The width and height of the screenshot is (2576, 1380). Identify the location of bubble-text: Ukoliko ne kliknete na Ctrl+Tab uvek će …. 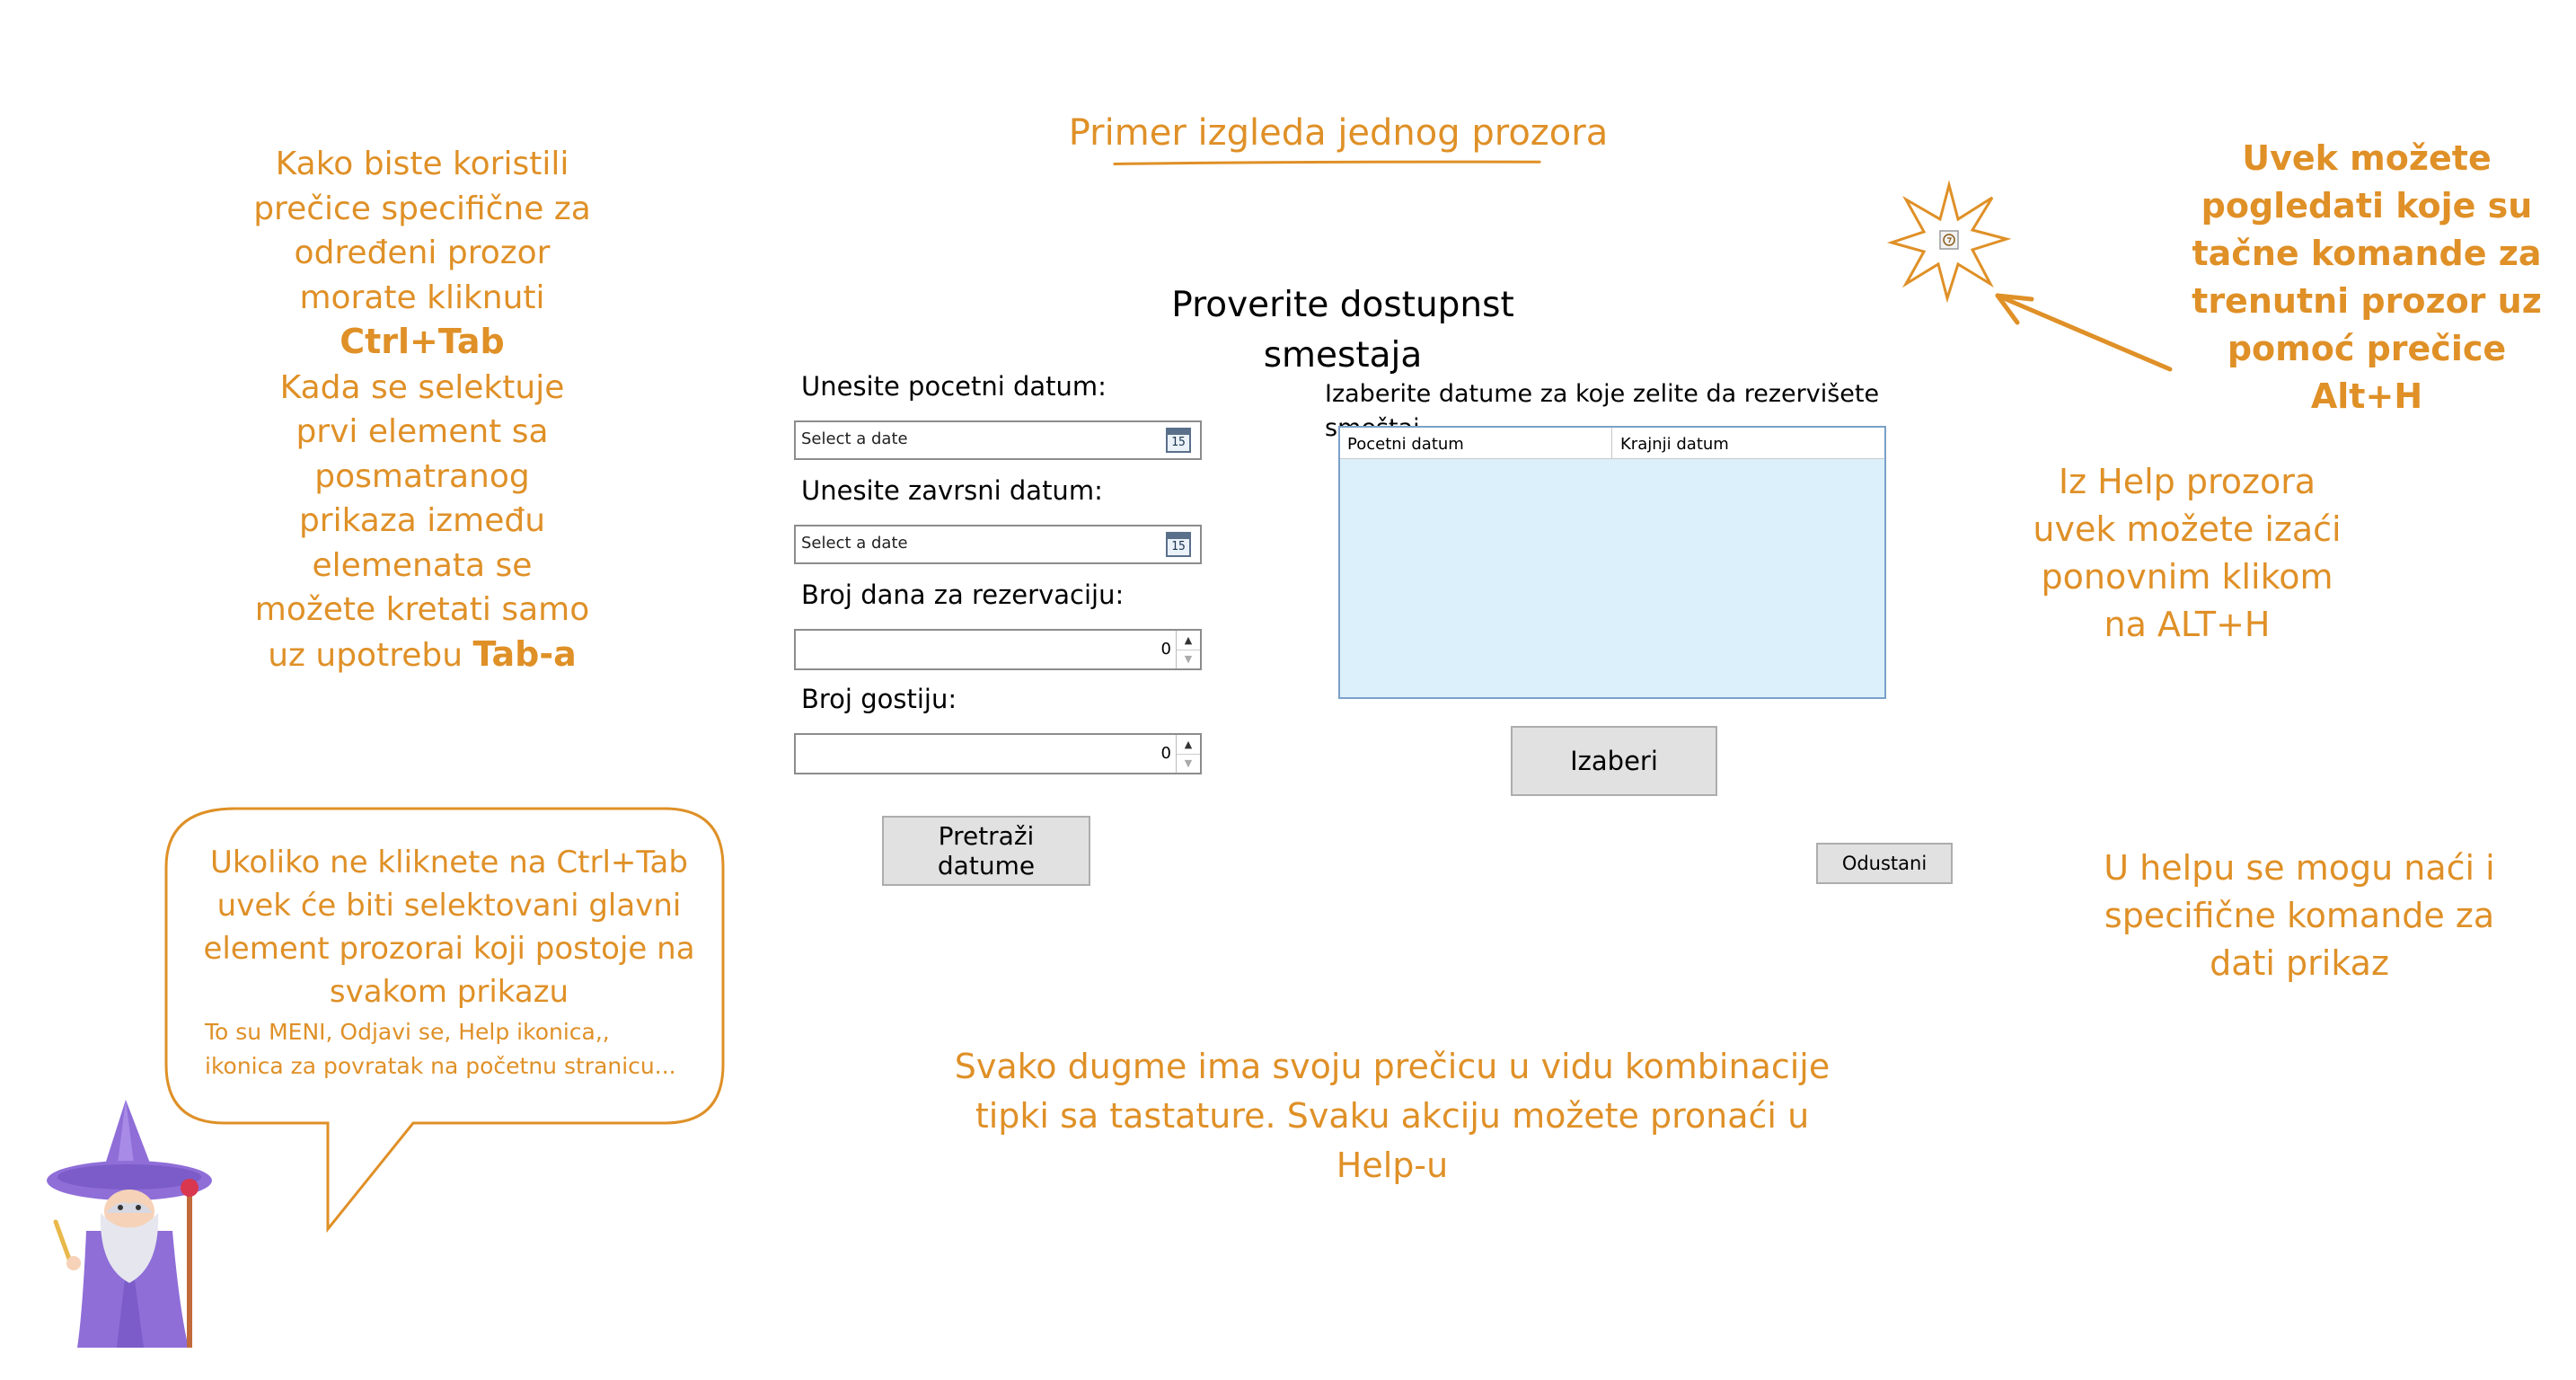
(449, 927).